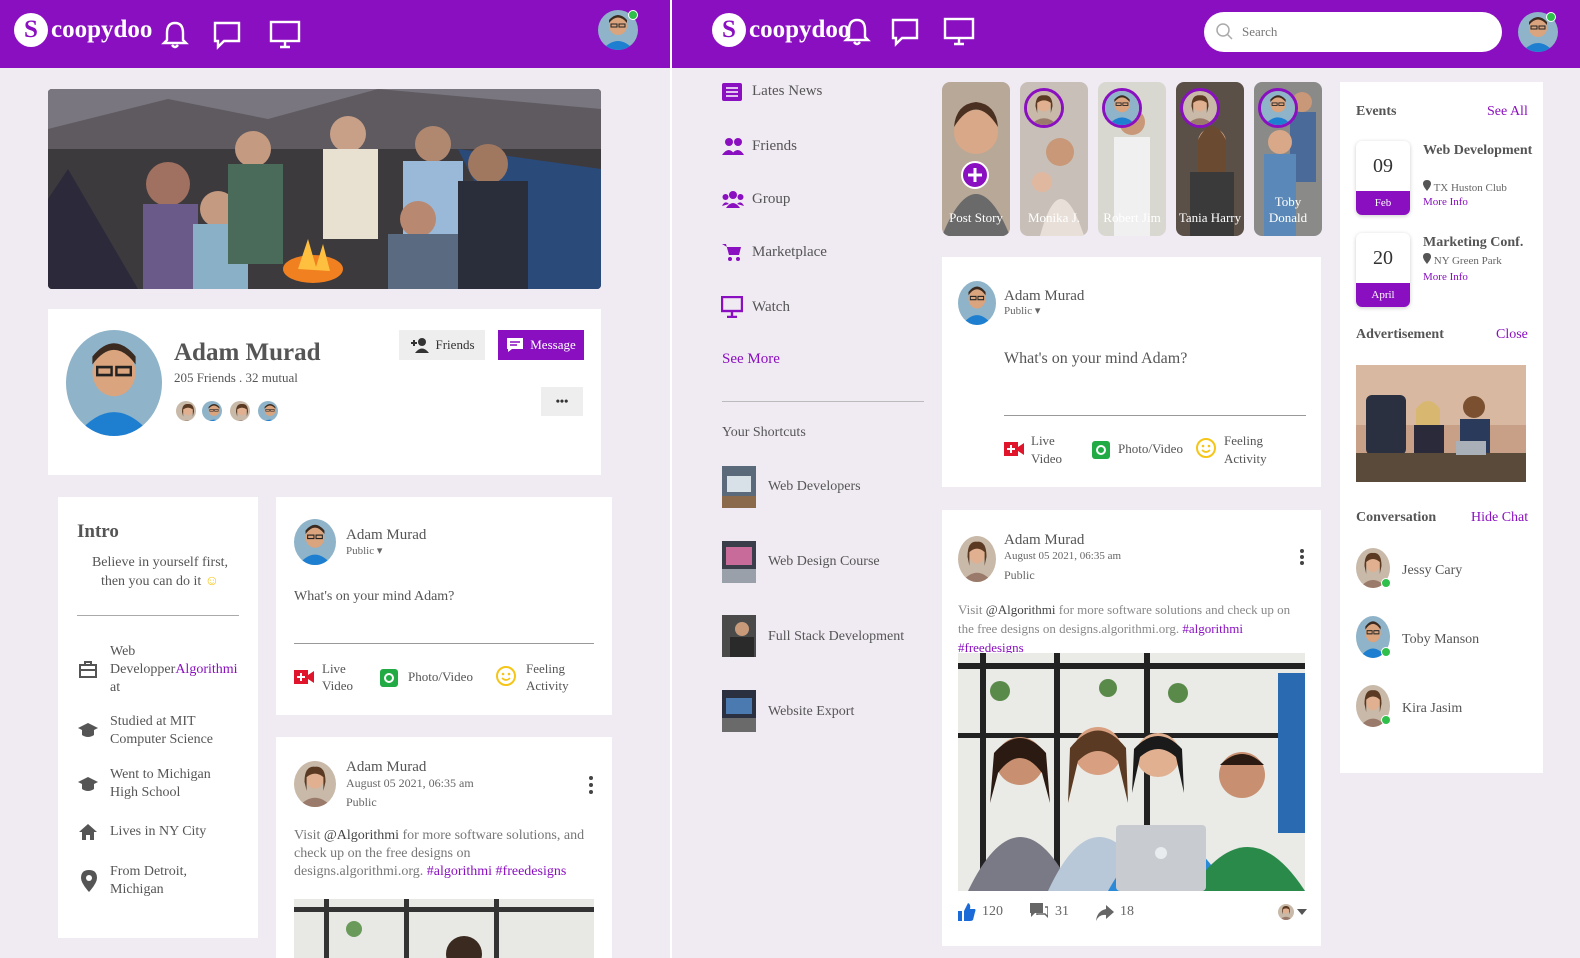 This screenshot has height=958, width=1580. What do you see at coordinates (787, 91) in the screenshot?
I see `nav-latest-news: Lates News` at bounding box center [787, 91].